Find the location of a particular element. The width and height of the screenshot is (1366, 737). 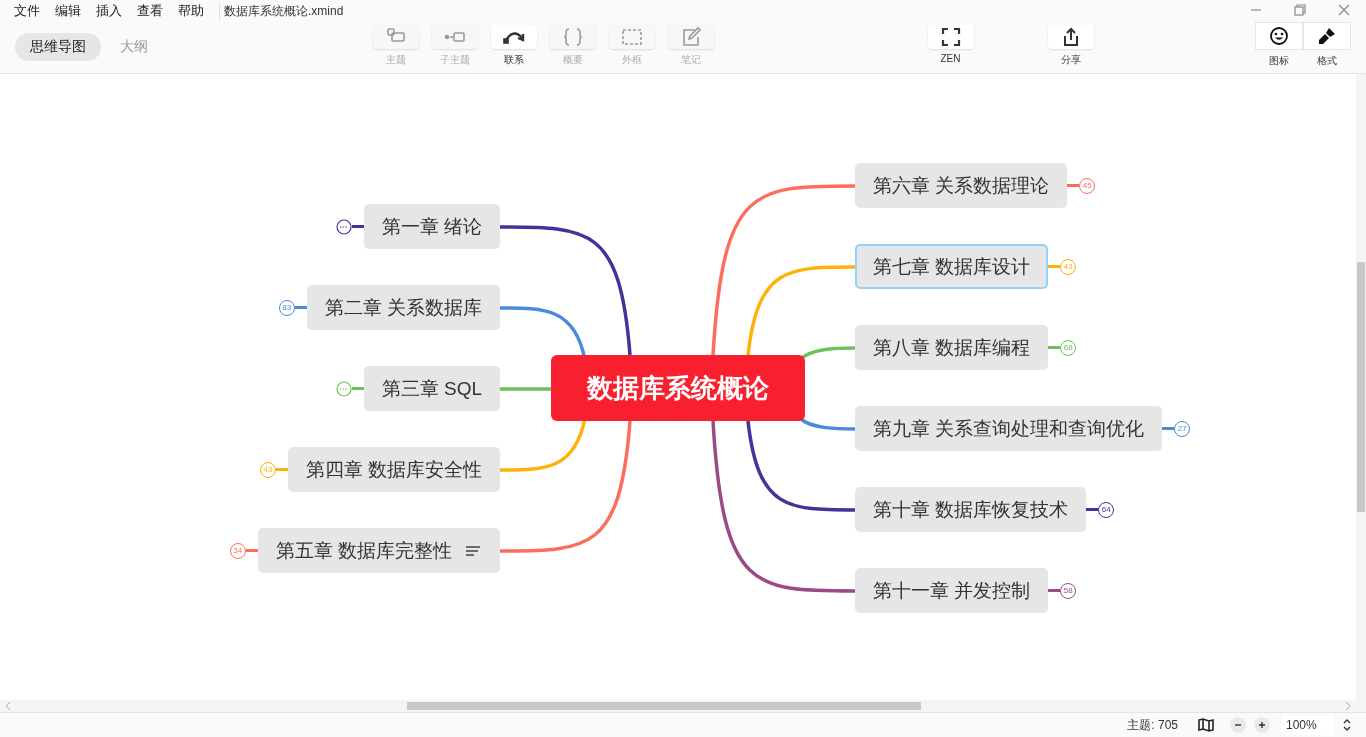

tool-label: 主题 is located at coordinates (395, 60).